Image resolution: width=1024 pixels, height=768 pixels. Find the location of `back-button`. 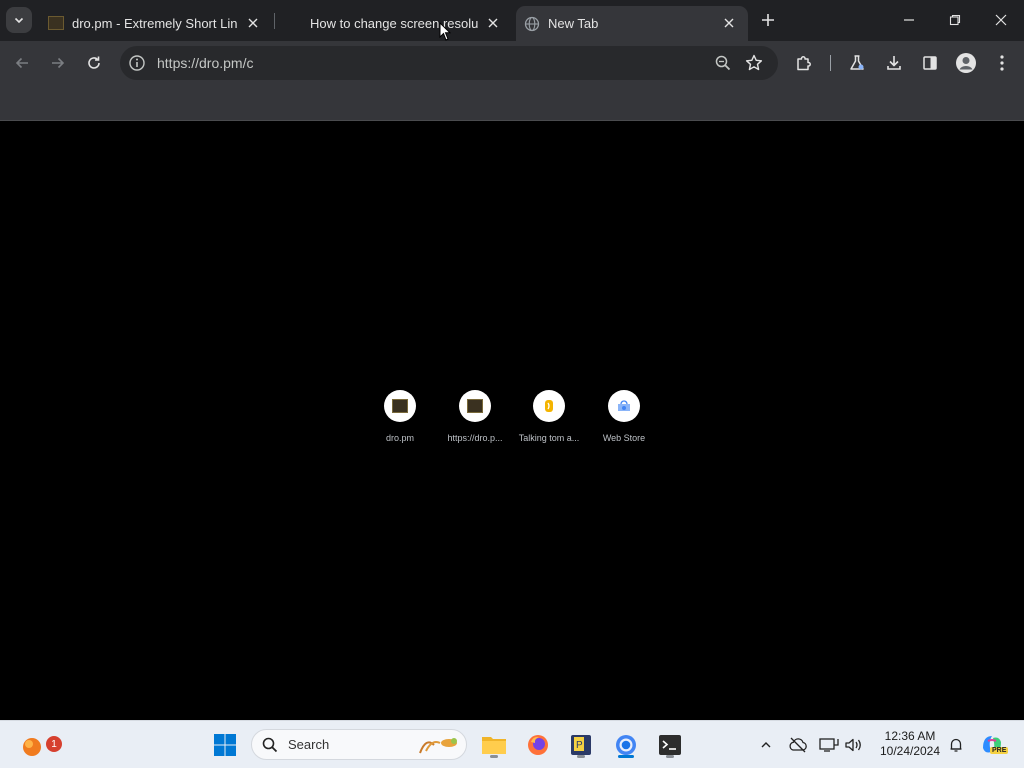

back-button is located at coordinates (22, 63).